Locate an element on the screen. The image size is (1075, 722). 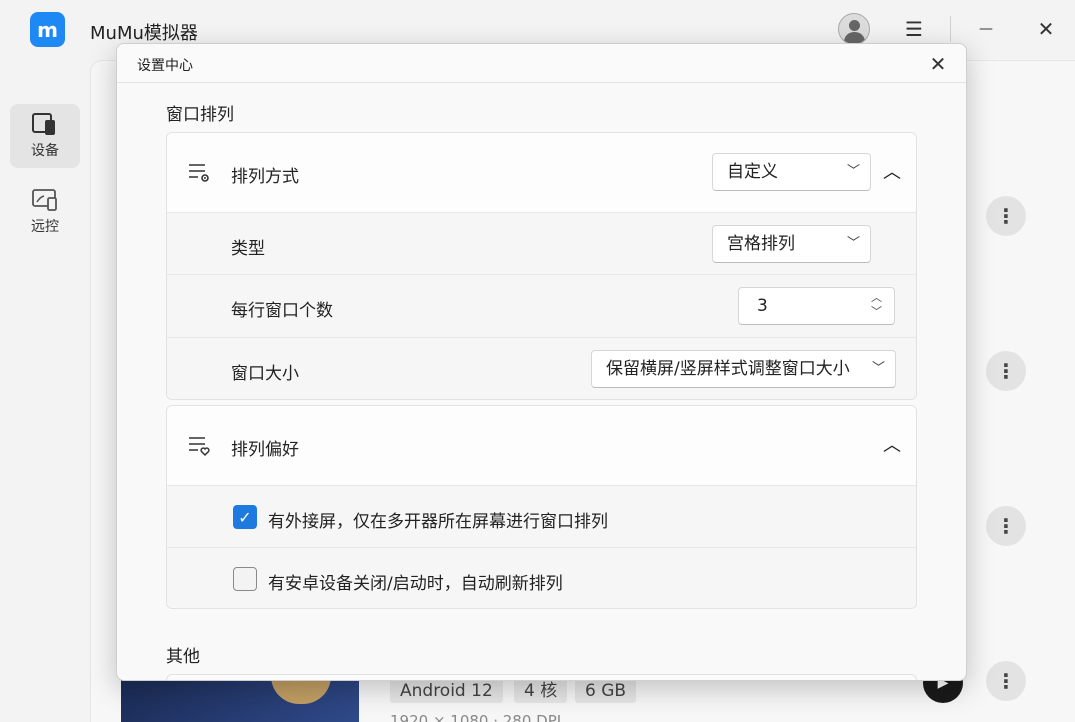
option-row-auto-refresh: 有安卓设备关闭/启动时，自动刷新排列 is located at coordinates (541, 577).